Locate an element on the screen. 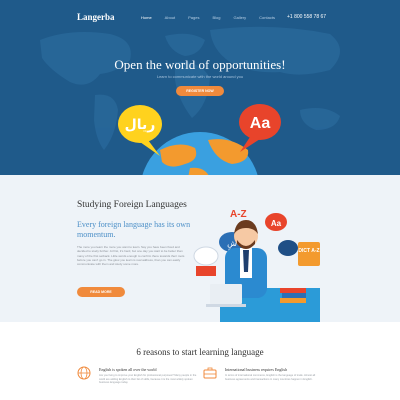 This screenshot has width=400, height=400. studying-title: Studying Foreign Languages is located at coordinates (132, 205).